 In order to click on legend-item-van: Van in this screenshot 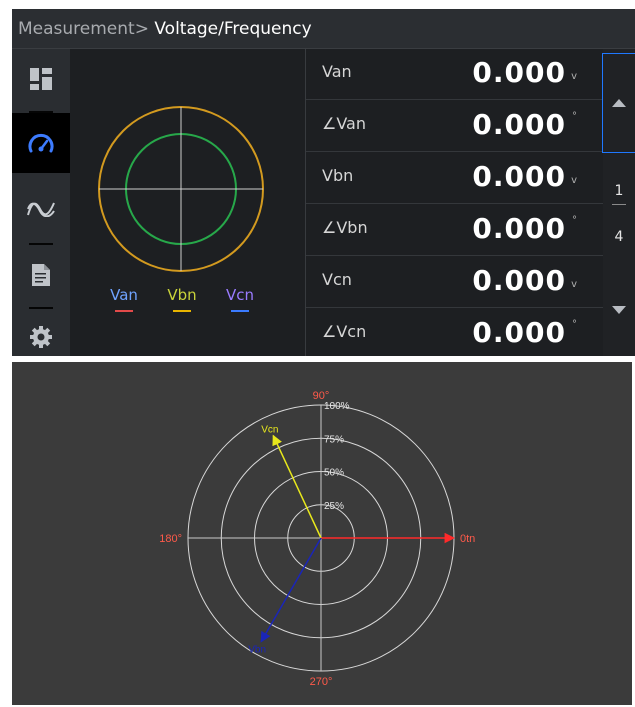, I will do `click(124, 299)`.